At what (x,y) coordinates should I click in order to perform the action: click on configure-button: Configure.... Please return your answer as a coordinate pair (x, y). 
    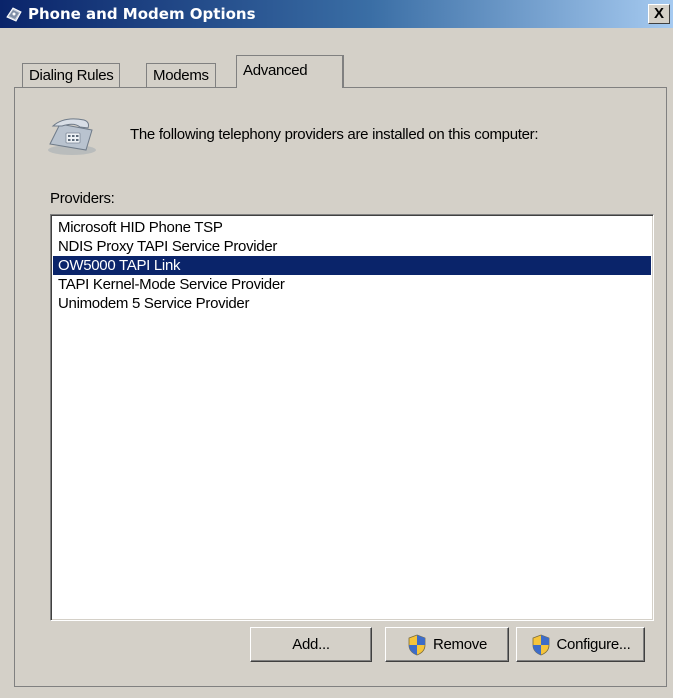
    Looking at the image, I should click on (580, 644).